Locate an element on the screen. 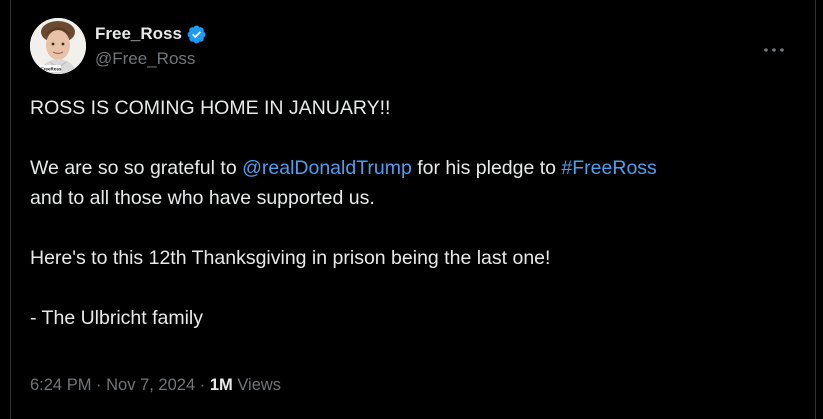 This screenshot has height=419, width=823. avatar-image: #FreeRoss is located at coordinates (58, 46).